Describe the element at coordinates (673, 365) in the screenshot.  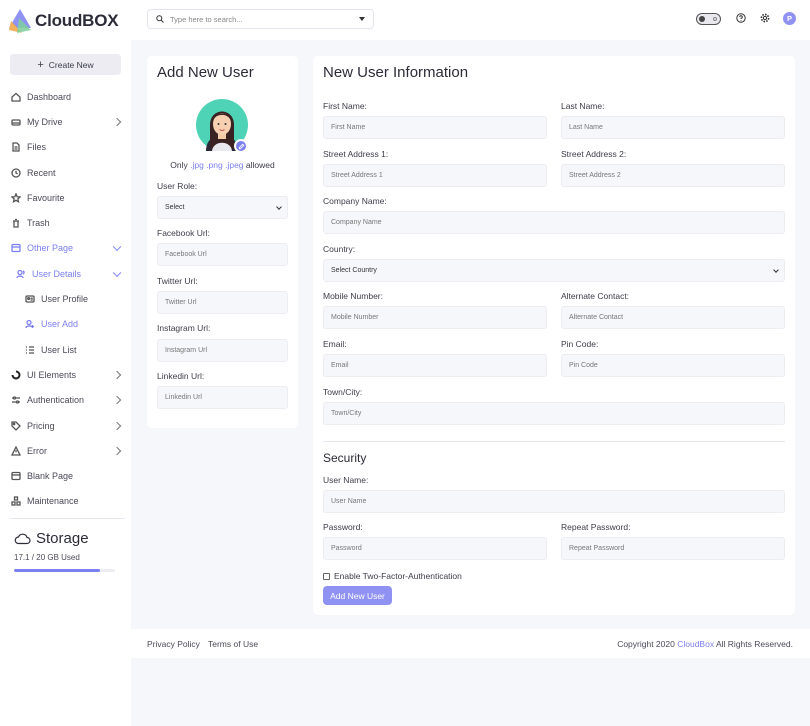
I see `pin-code-input: Pin Code` at that location.